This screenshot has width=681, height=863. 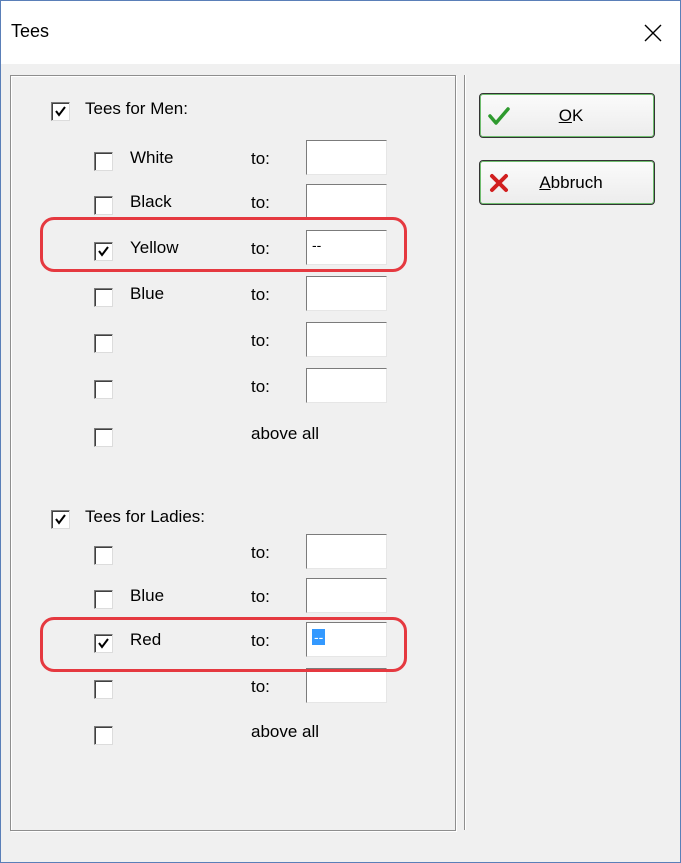 I want to click on close-icon, so click(x=653, y=32).